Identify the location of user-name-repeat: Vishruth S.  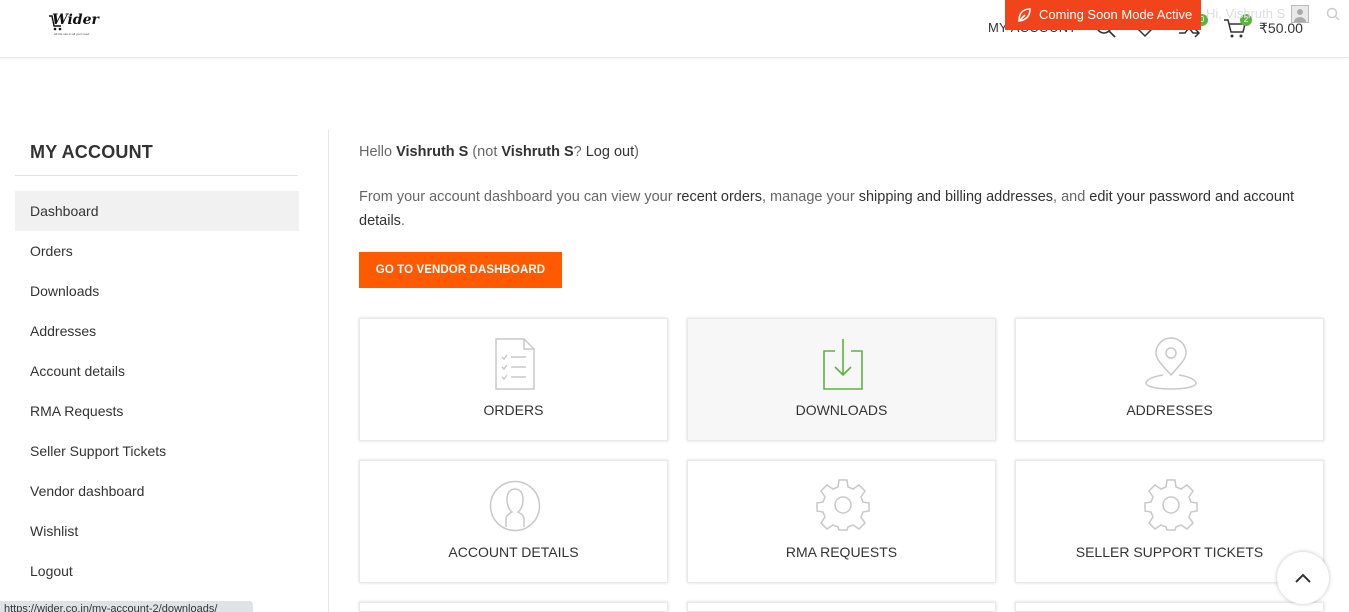
(537, 152).